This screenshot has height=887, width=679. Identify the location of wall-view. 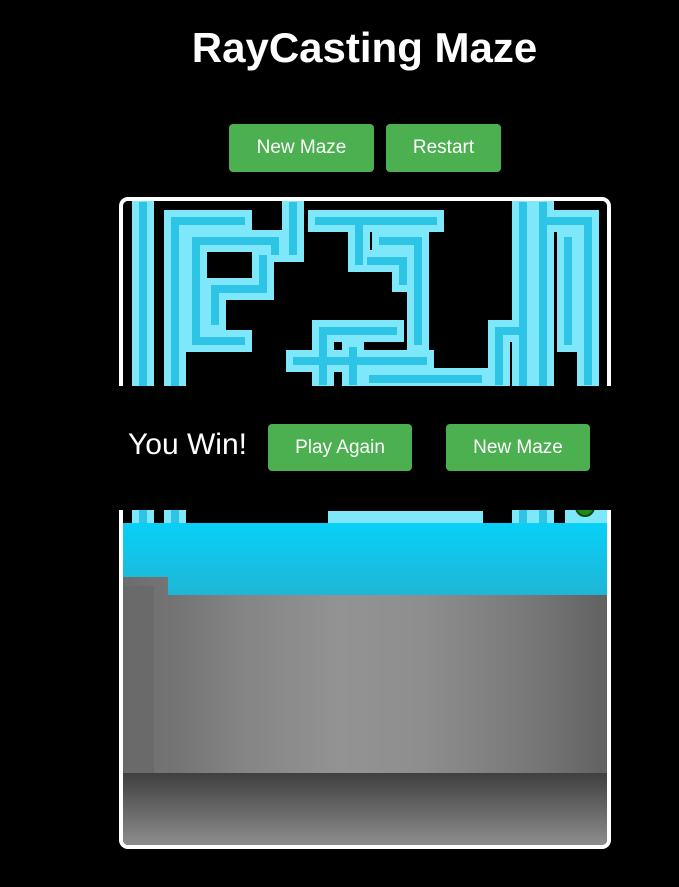
(365, 684).